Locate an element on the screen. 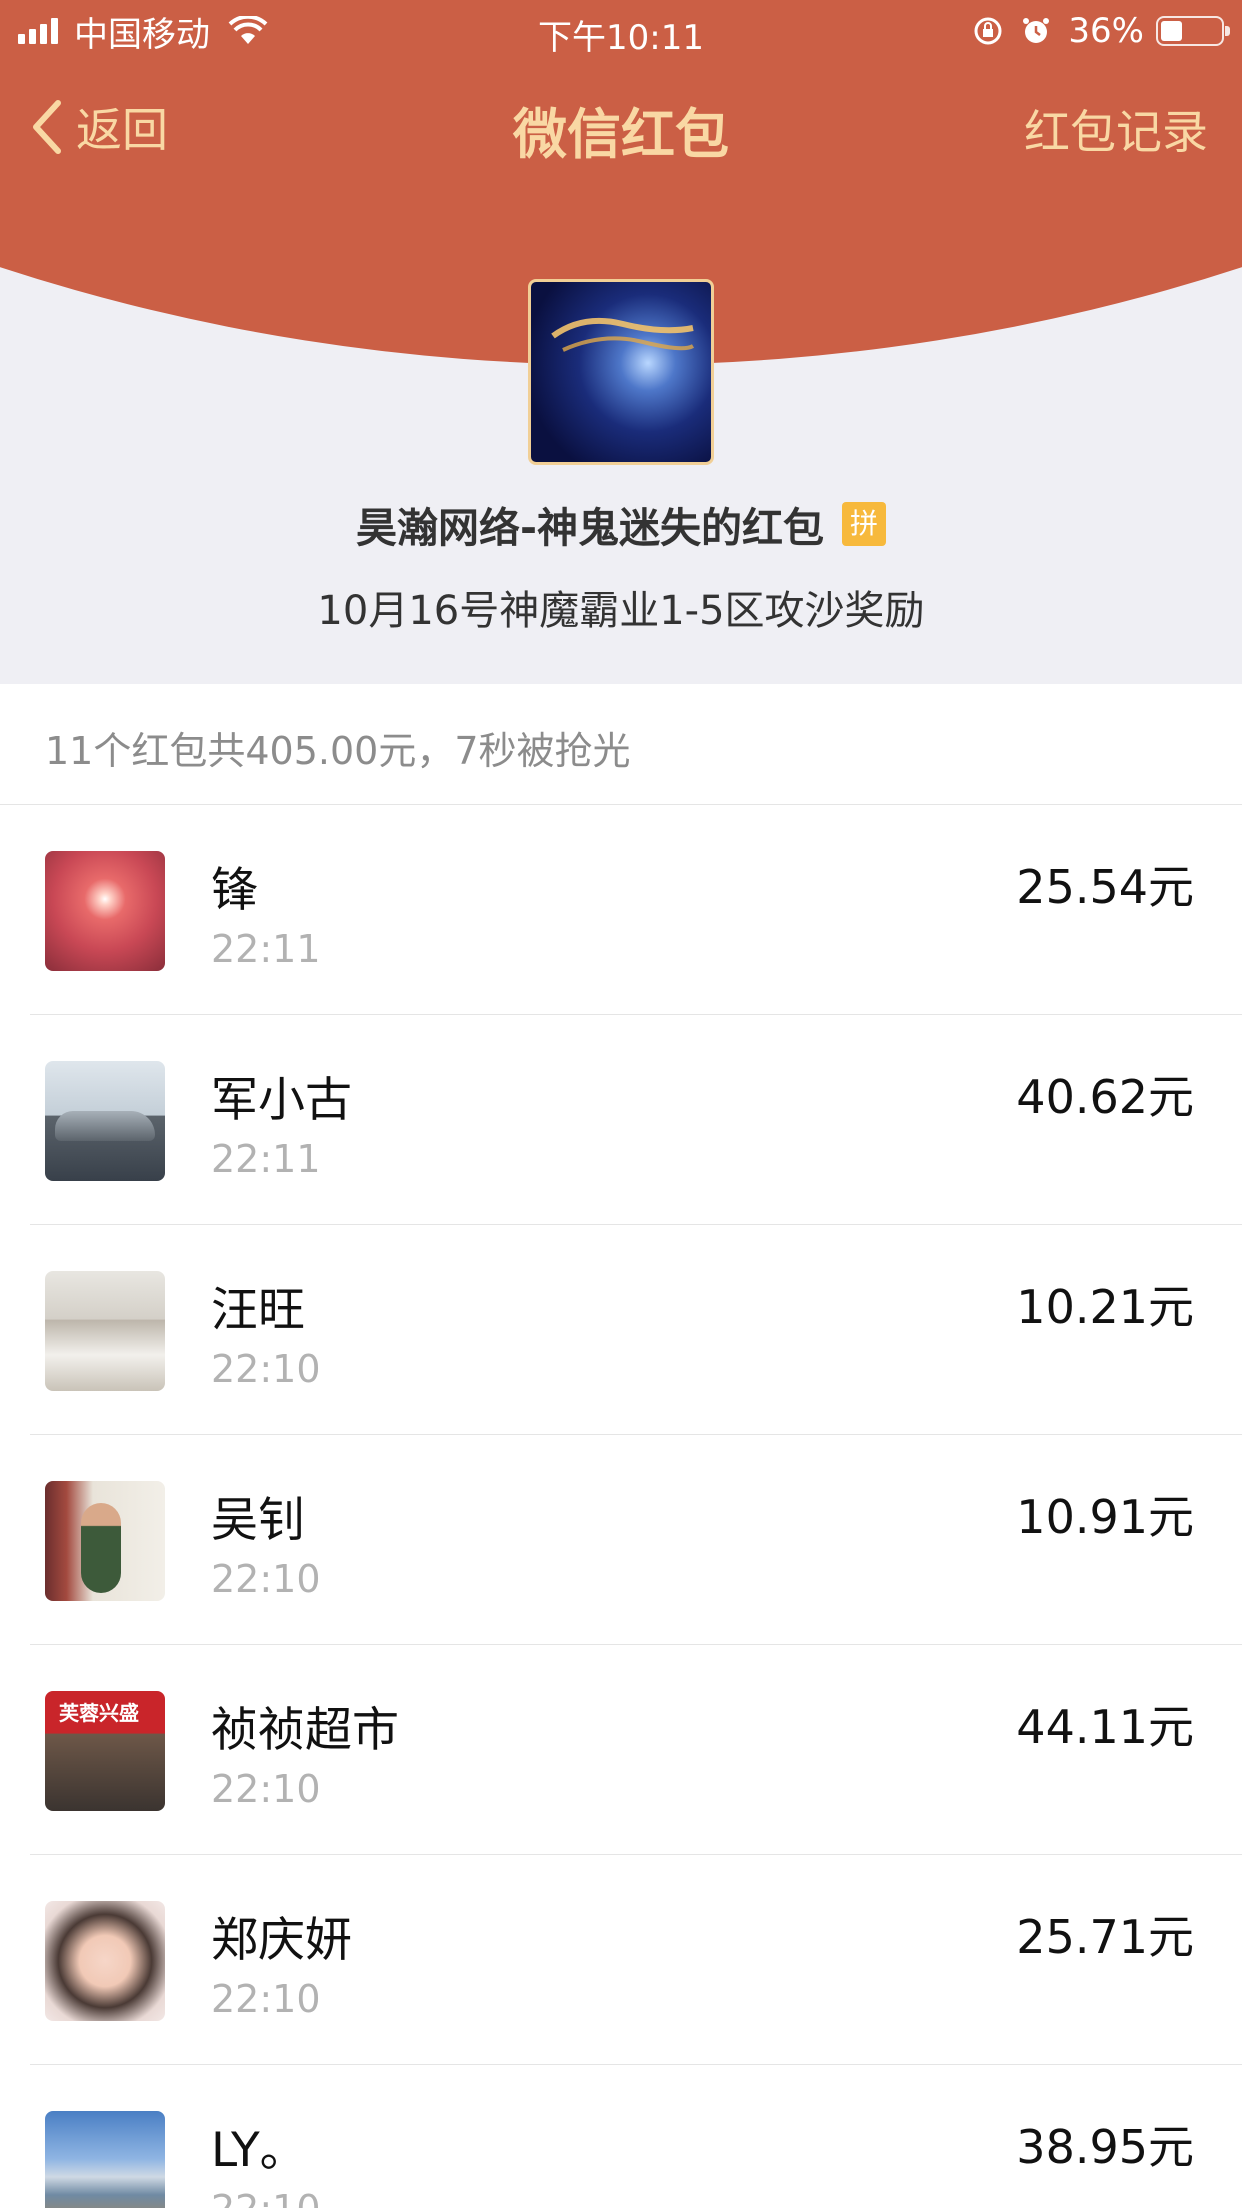 The image size is (1242, 2208). recipient-name: 祯祯超市 is located at coordinates (305, 1730).